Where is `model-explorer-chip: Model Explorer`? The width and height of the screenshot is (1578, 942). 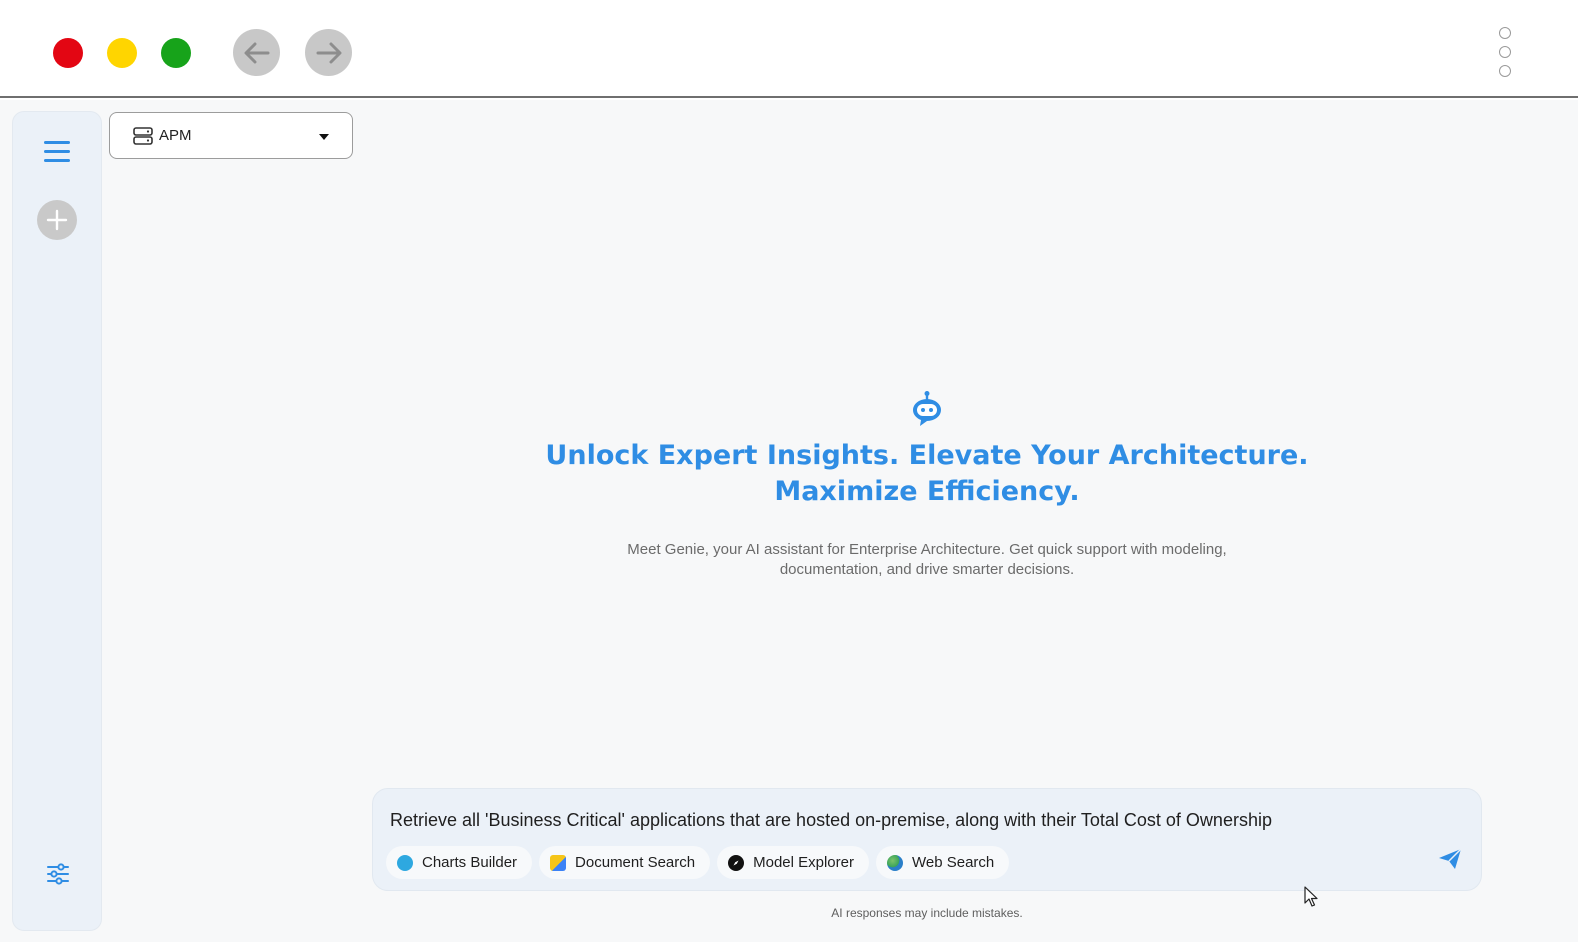 model-explorer-chip: Model Explorer is located at coordinates (793, 862).